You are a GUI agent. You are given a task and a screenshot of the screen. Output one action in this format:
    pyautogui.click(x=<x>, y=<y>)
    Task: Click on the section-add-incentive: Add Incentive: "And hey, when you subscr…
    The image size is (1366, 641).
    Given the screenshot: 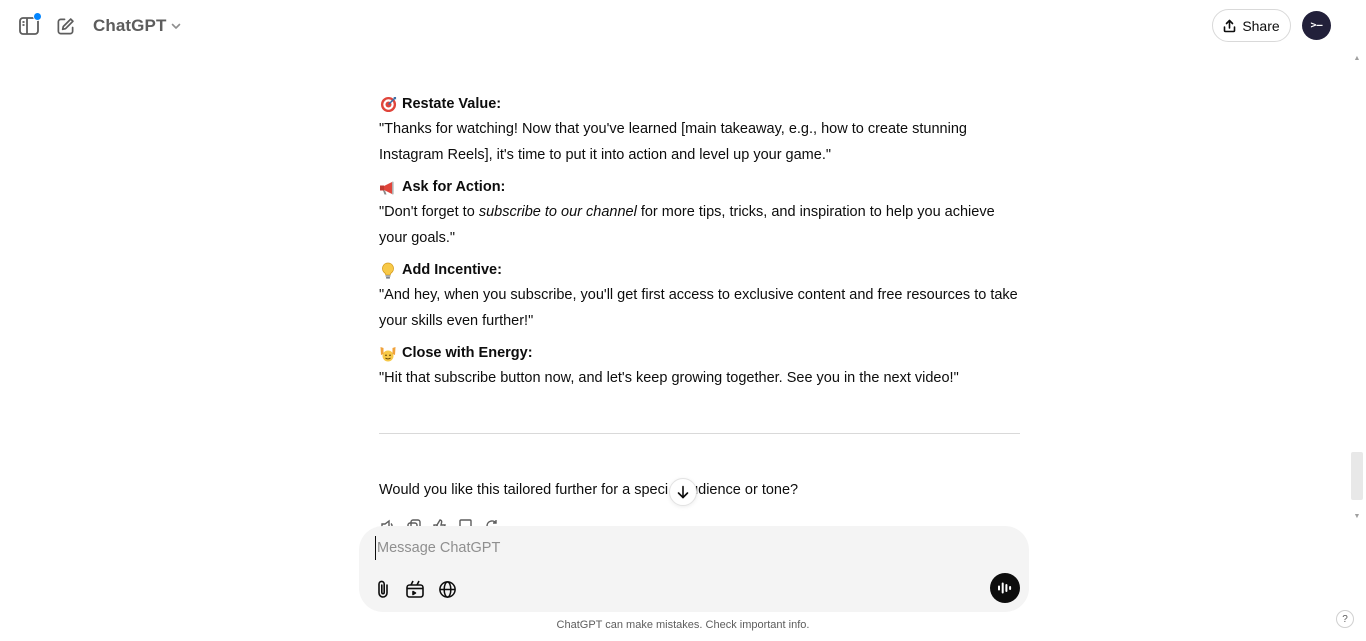 What is the action you would take?
    pyautogui.click(x=699, y=296)
    